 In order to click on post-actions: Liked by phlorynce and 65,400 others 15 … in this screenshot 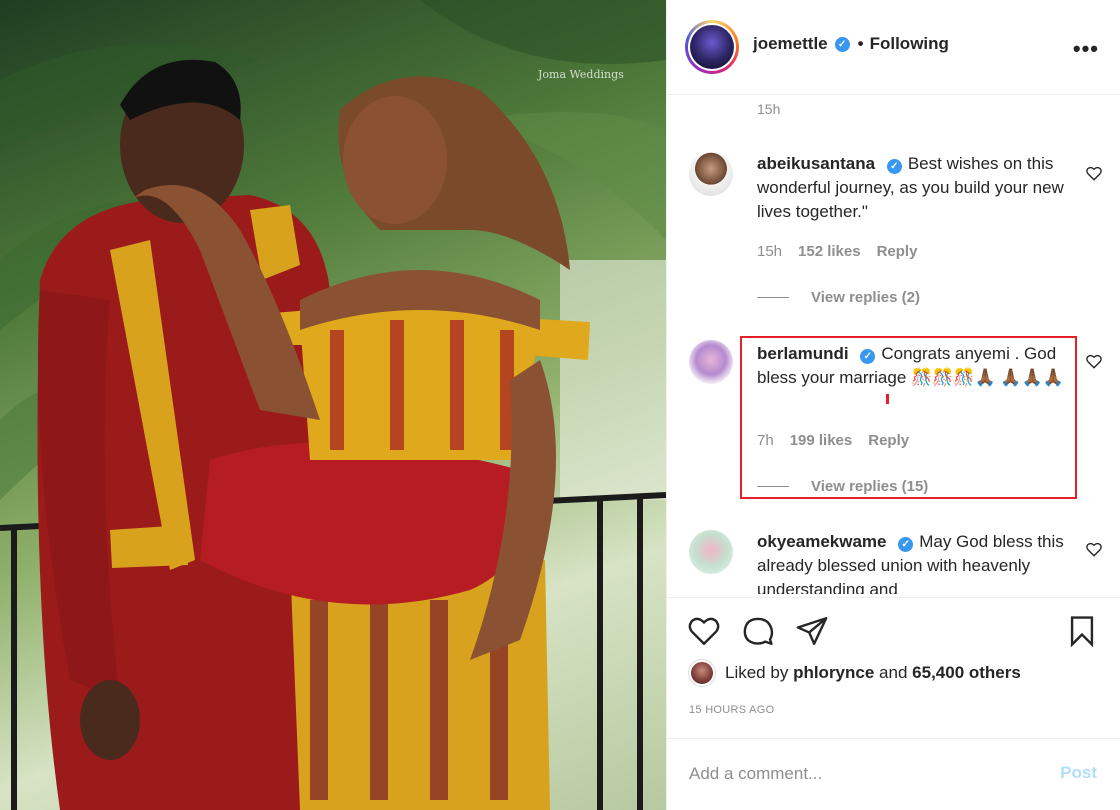, I will do `click(893, 668)`.